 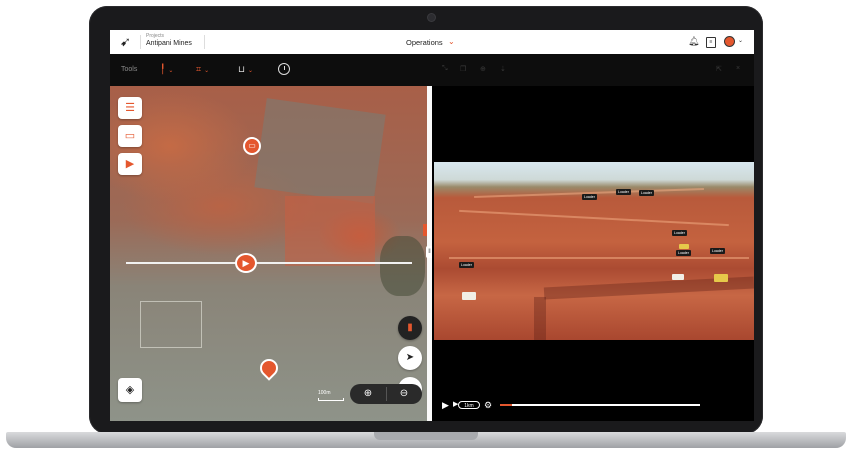 I want to click on zoom-in-button: ⊕, so click(x=368, y=394).